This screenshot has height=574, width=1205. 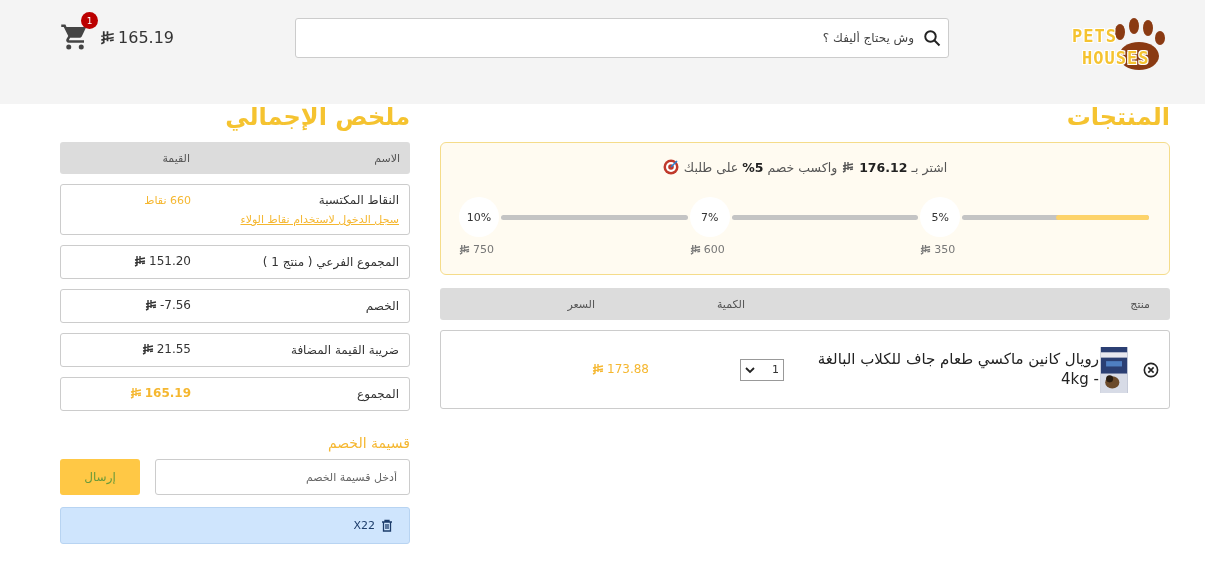 What do you see at coordinates (330, 262) in the screenshot?
I see `summary-label: المجموع الفرعي ( منتج 1 )` at bounding box center [330, 262].